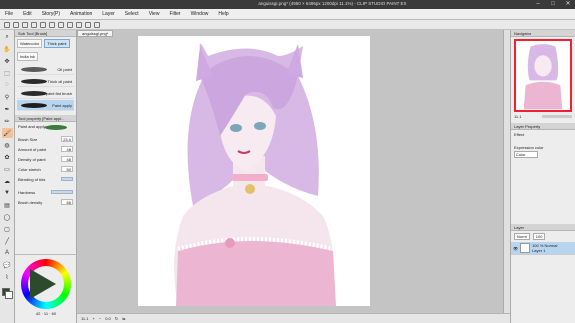 Image resolution: width=575 pixels, height=323 pixels. Describe the element at coordinates (515, 248) in the screenshot. I see `eye-icon: 👁` at that location.